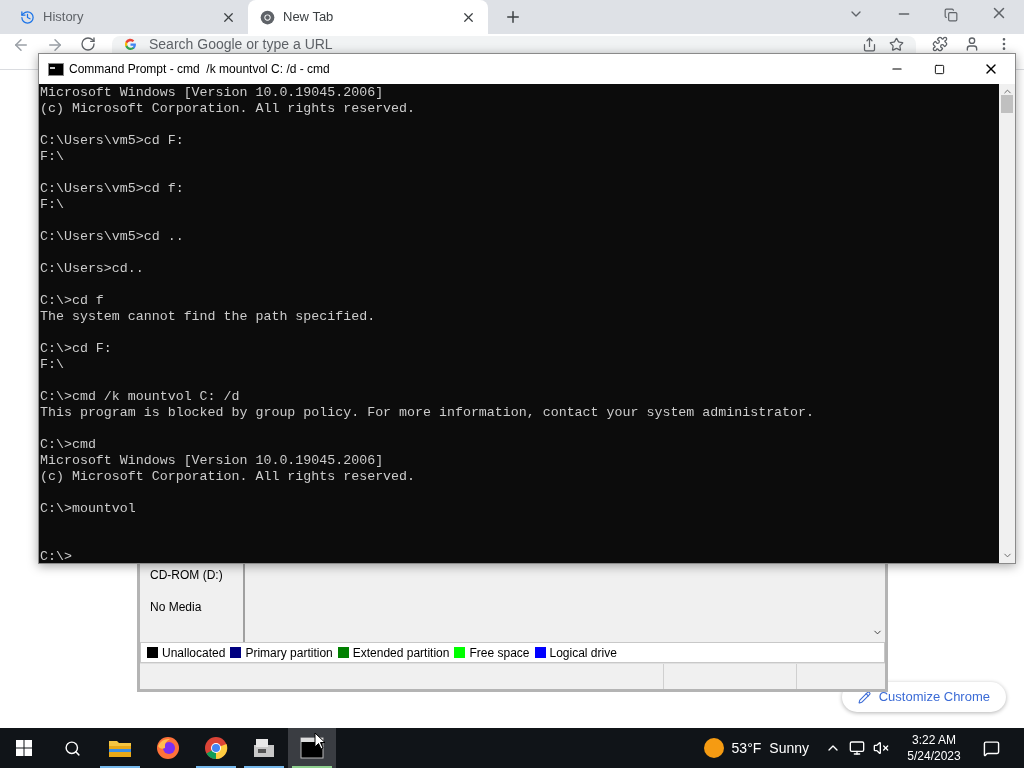  I want to click on console-line: C:\>cmd, so click(68, 445).